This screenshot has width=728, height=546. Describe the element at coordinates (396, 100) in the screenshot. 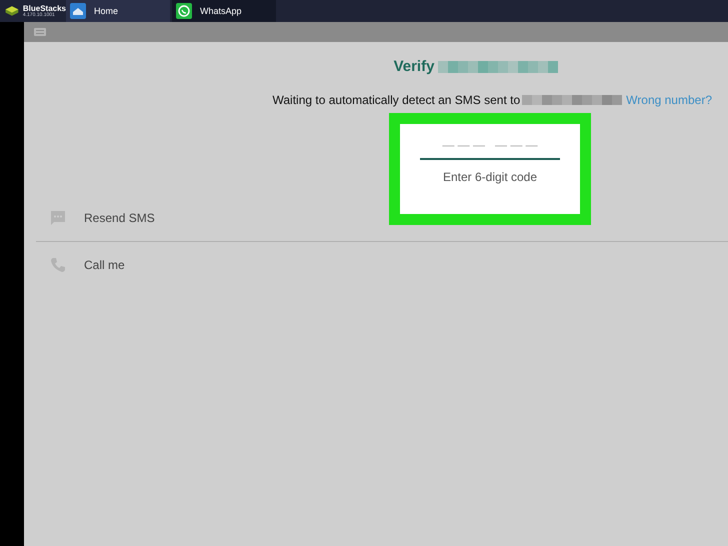

I see `waiting-message: Waiting to automatically detect an SMS sent to` at that location.